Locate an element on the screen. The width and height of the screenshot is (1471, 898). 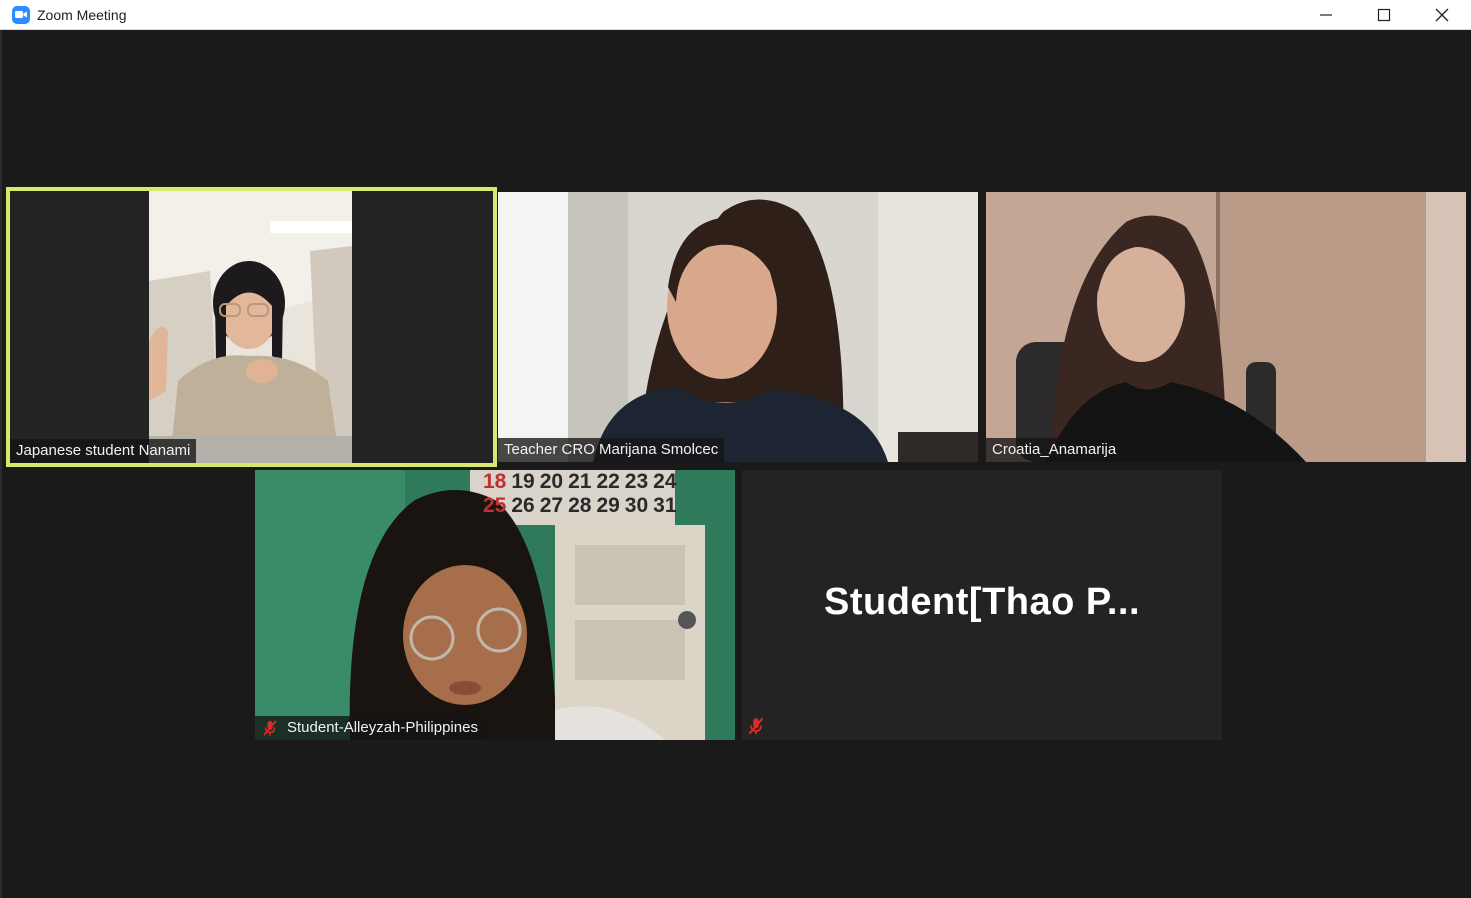
participant-name: Croatia_Anamarija is located at coordinates (1054, 449).